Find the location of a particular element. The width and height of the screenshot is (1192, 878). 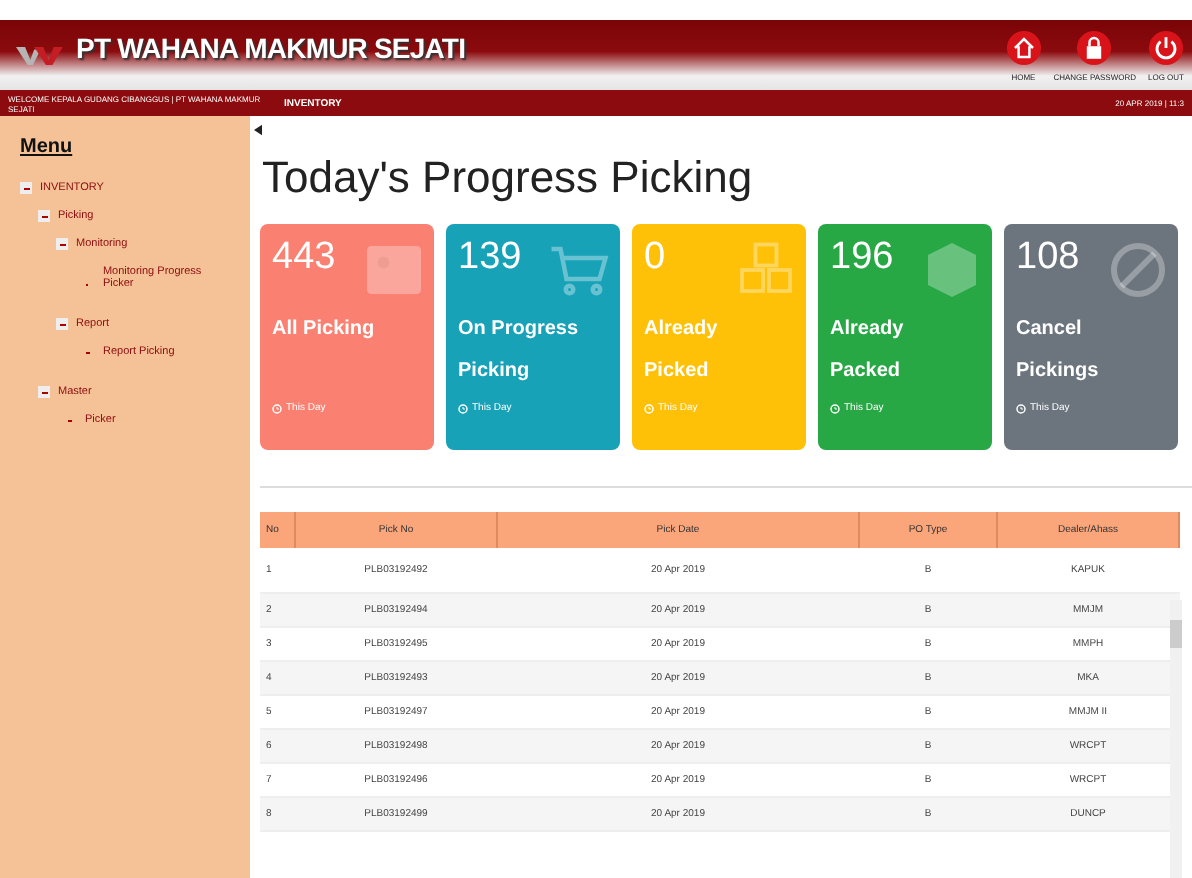

scrollbar is located at coordinates (1176, 739).